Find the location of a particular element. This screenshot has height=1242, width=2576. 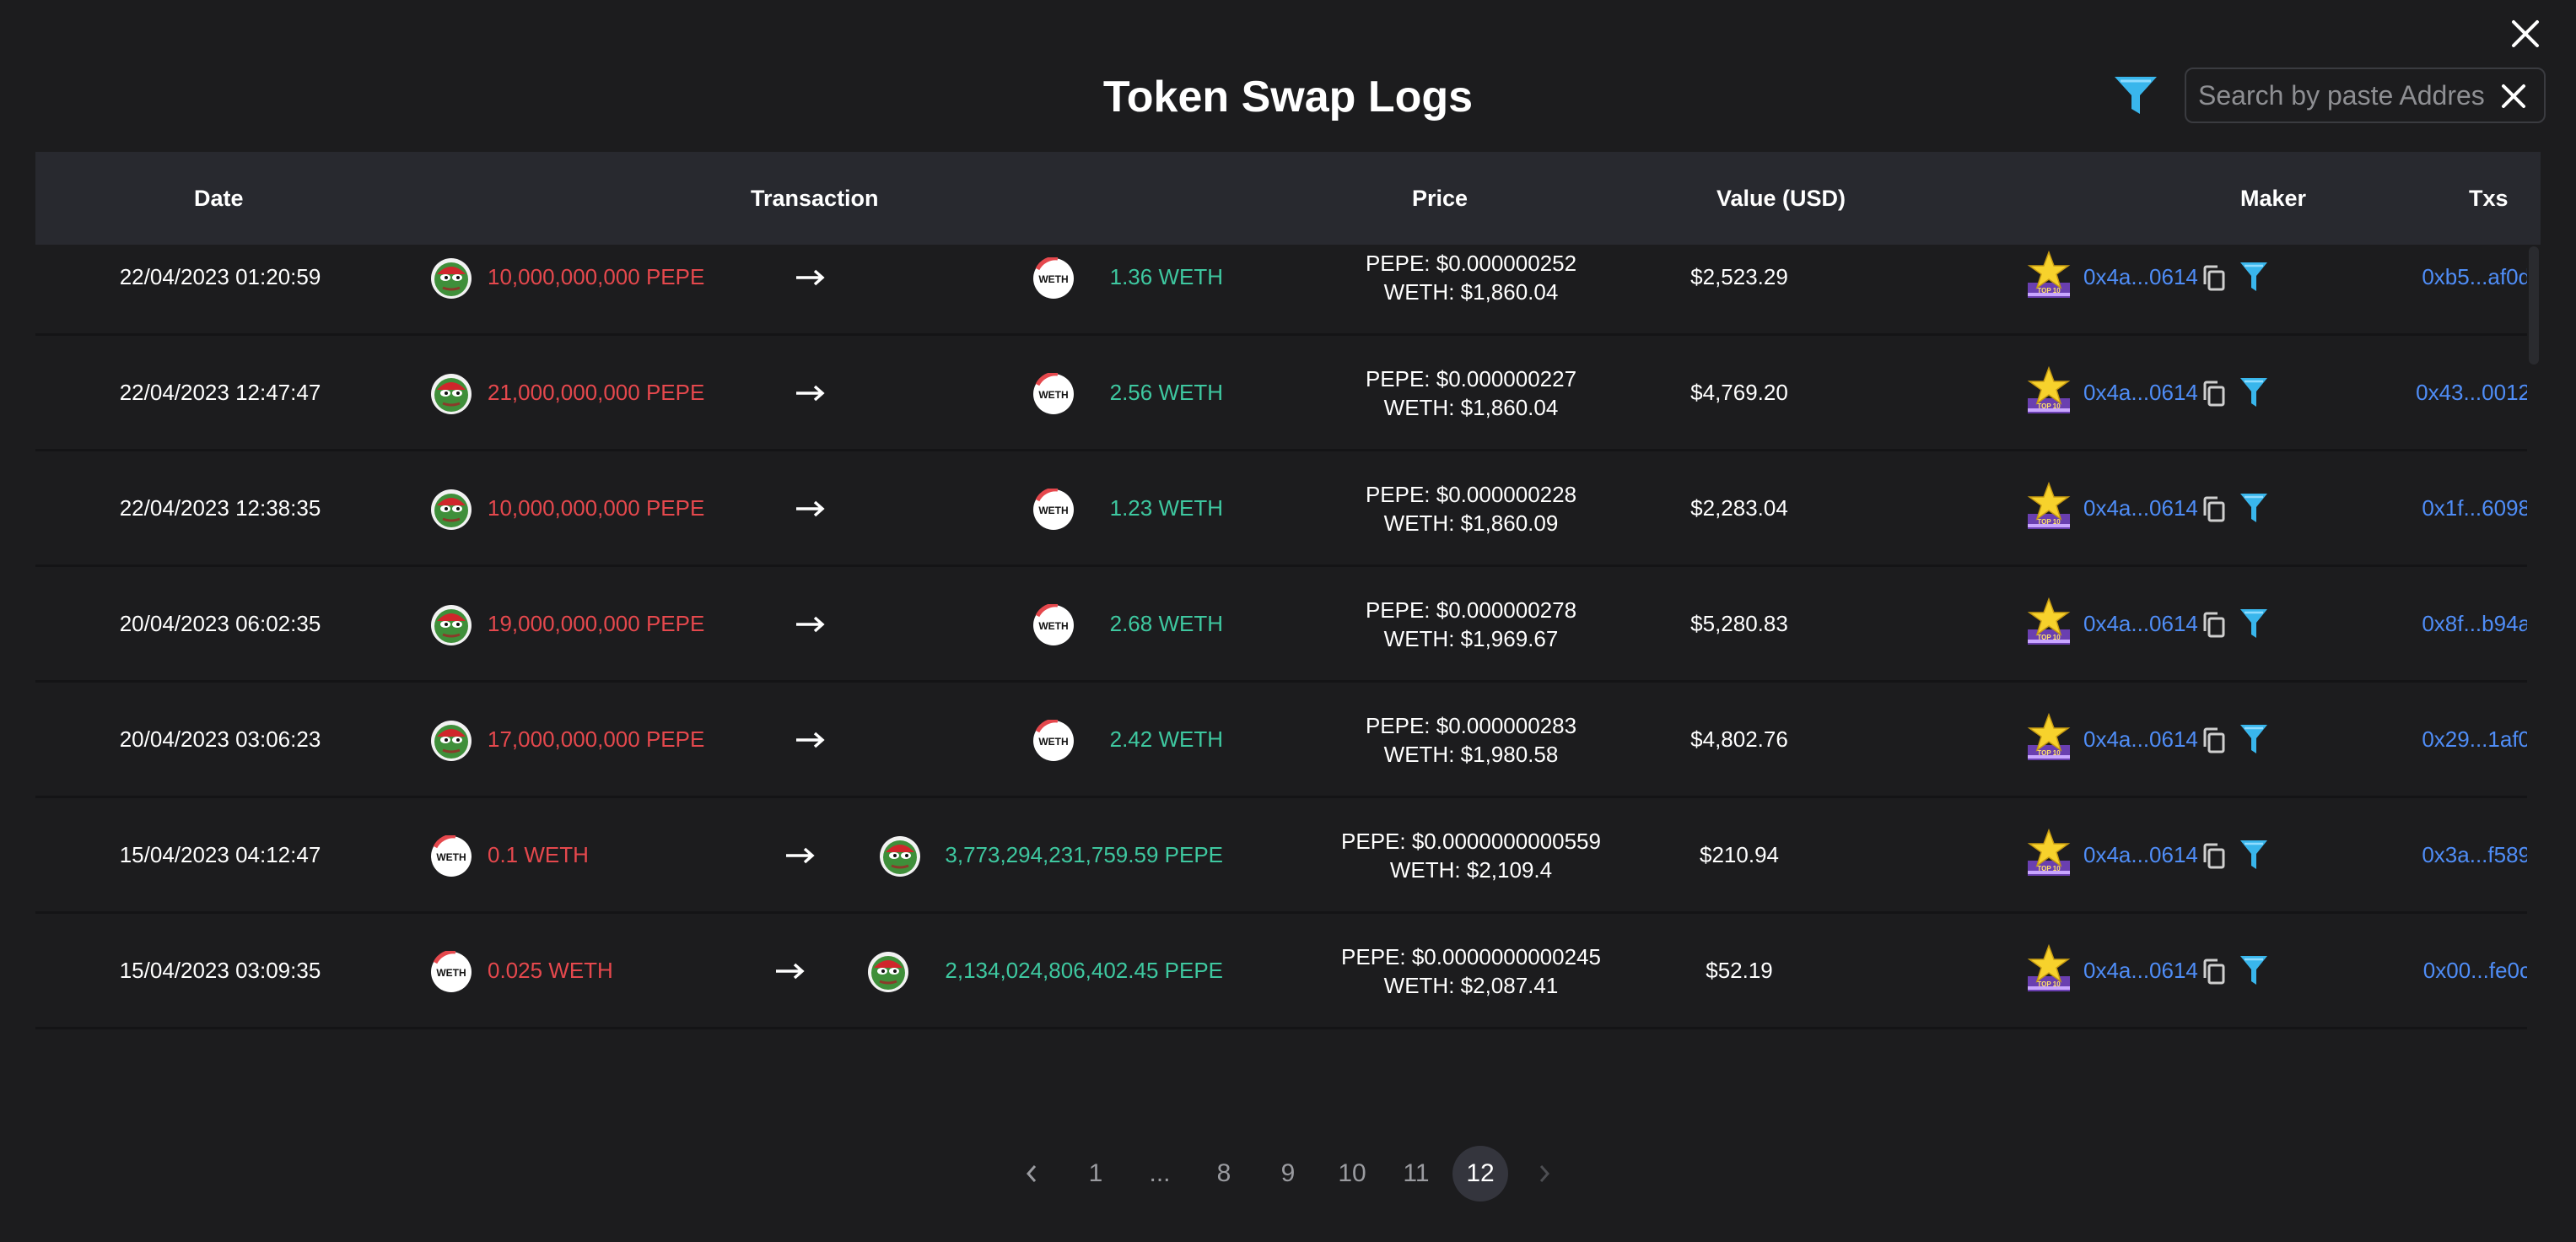

received-amount: 2.68 WETH is located at coordinates (1166, 623).